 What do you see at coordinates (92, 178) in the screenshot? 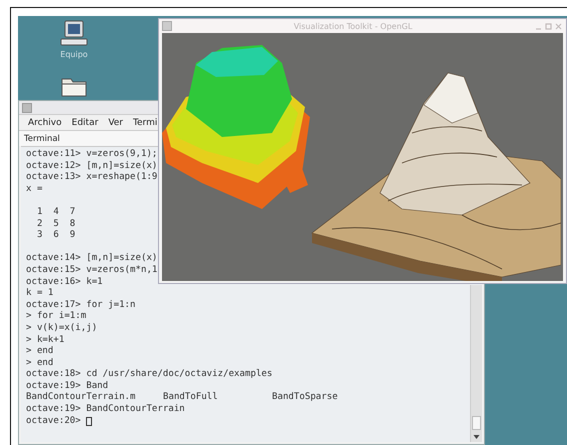
I see `terminal-line: octave:13> x=reshape(1:9` at bounding box center [92, 178].